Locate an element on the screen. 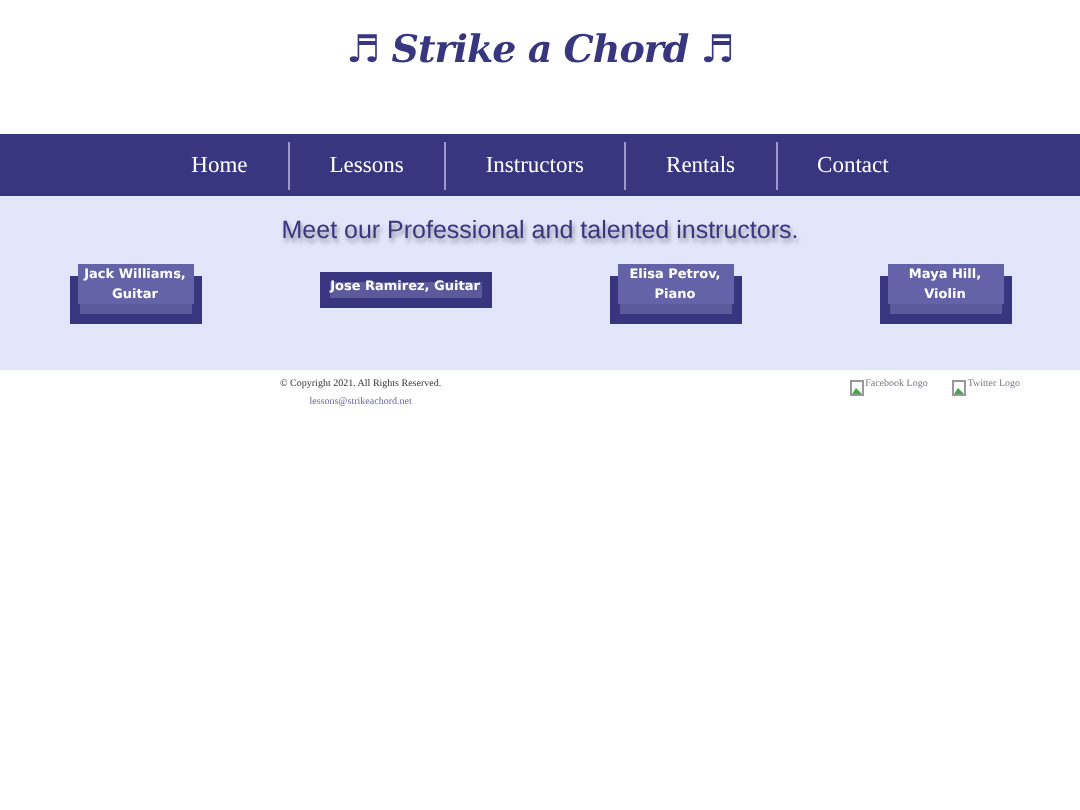 This screenshot has height=810, width=1080. nav-link: Instructors is located at coordinates (534, 165).